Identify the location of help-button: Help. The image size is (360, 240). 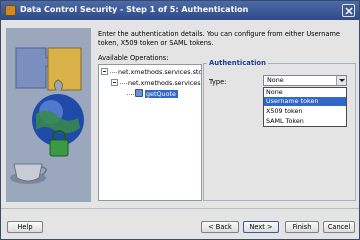
(25, 227).